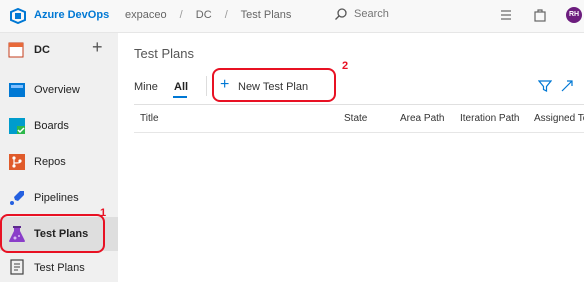 Image resolution: width=584 pixels, height=282 pixels. I want to click on sidebar-item-overview: Overview, so click(59, 90).